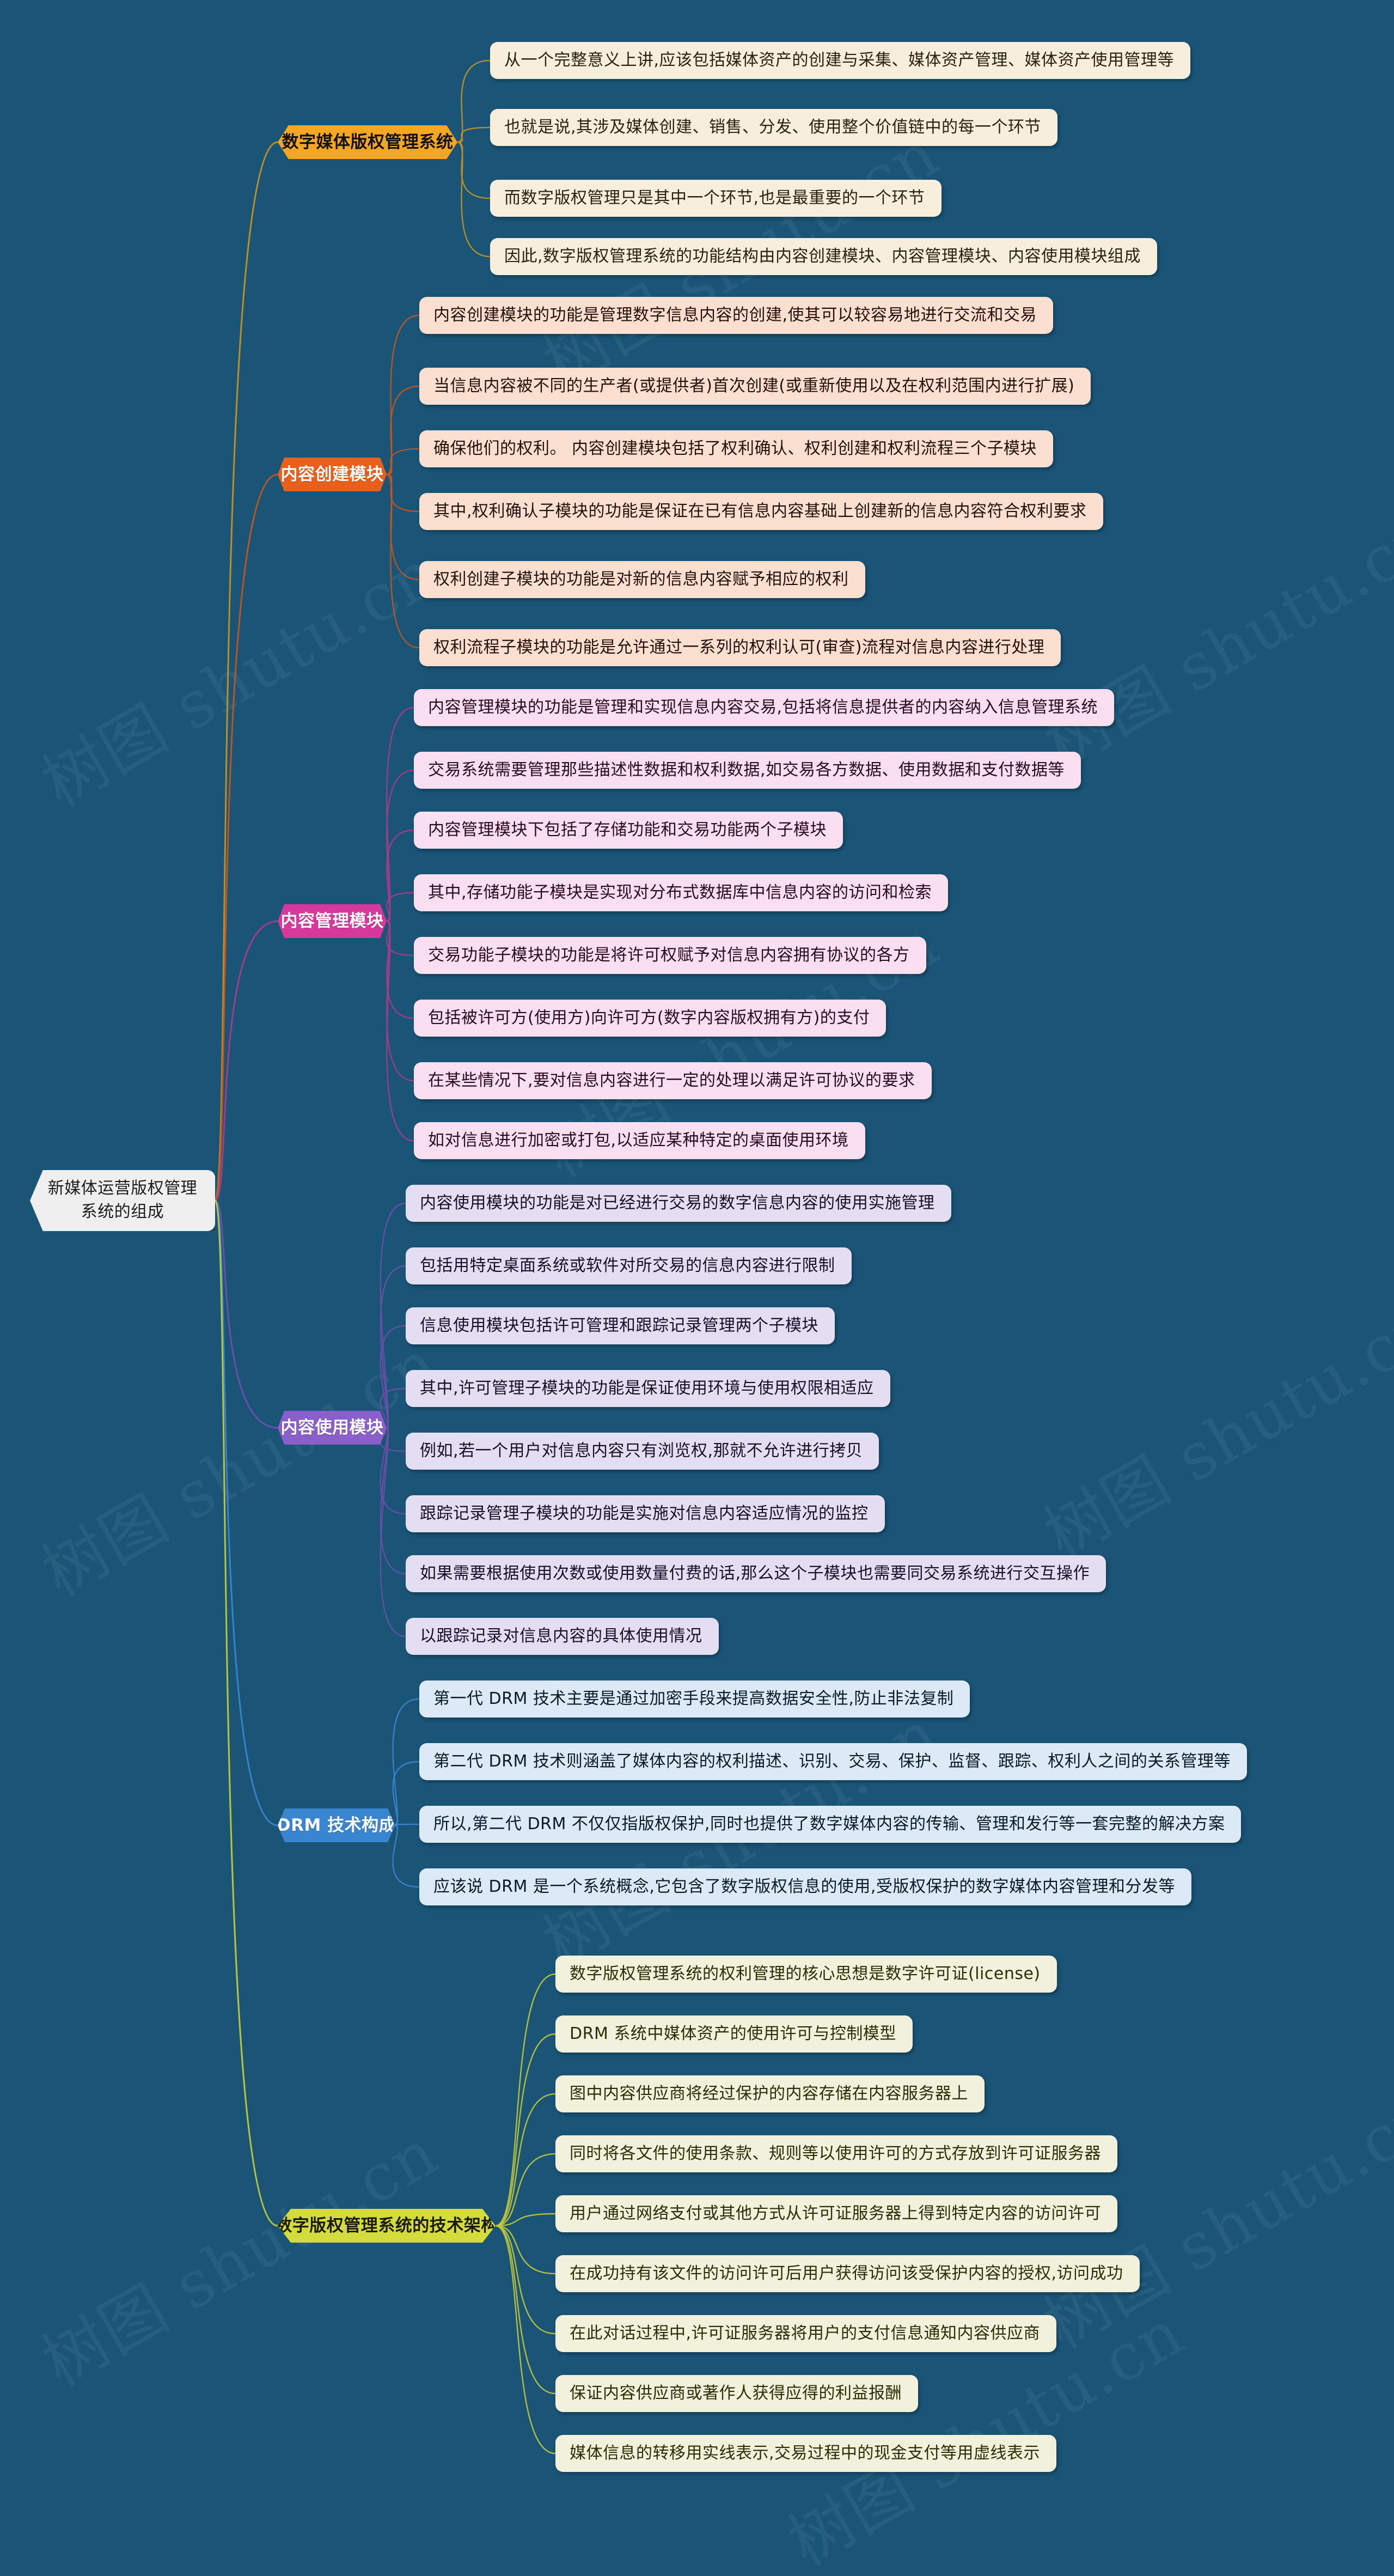  I want to click on leaf-node-label: 在成功持有该文件的访问许可后用户获得访问该受保护内容的授权,访问成功, so click(846, 2273).